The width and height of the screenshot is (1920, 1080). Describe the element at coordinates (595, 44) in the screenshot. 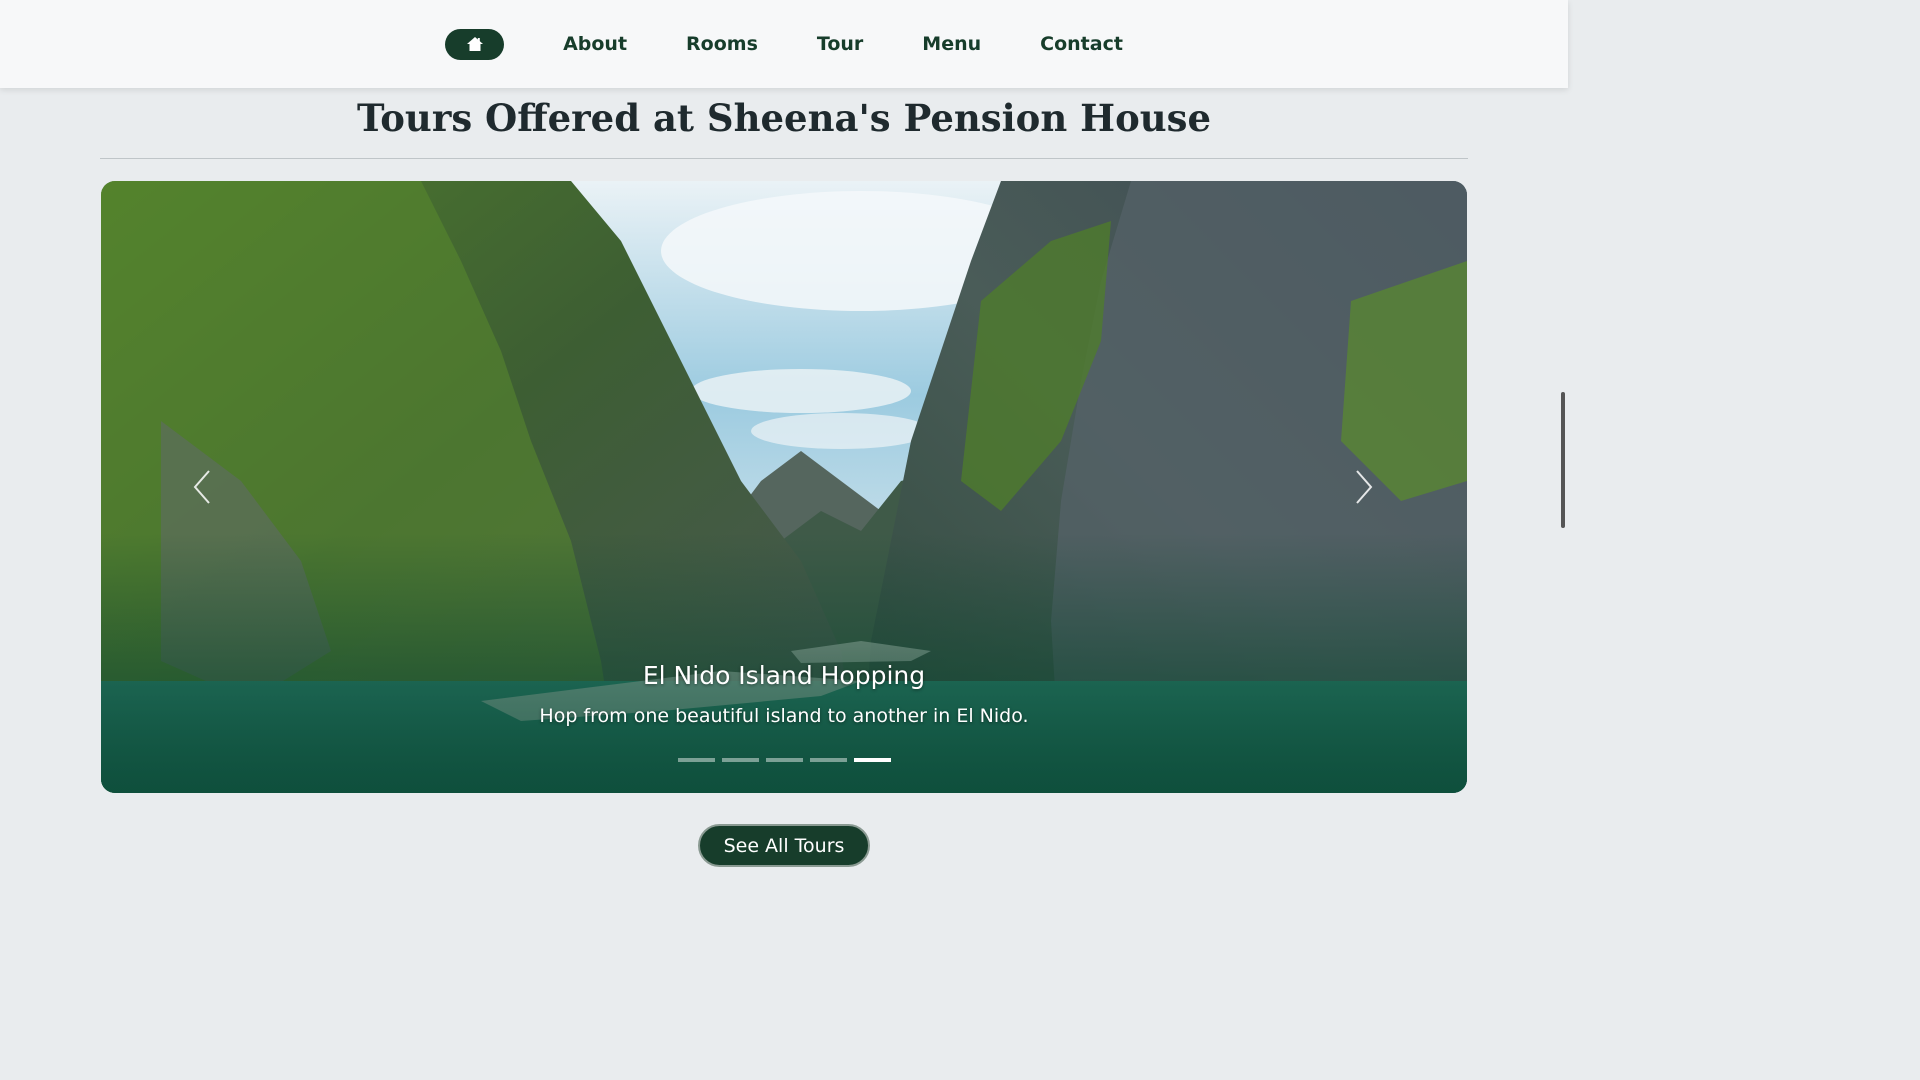

I see `nav-link-about: About` at that location.